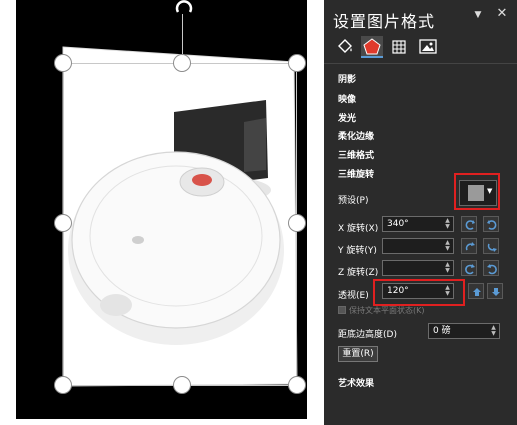  What do you see at coordinates (358, 273) in the screenshot?
I see `z-rotation-label: Z 旋转(Z)` at bounding box center [358, 273].